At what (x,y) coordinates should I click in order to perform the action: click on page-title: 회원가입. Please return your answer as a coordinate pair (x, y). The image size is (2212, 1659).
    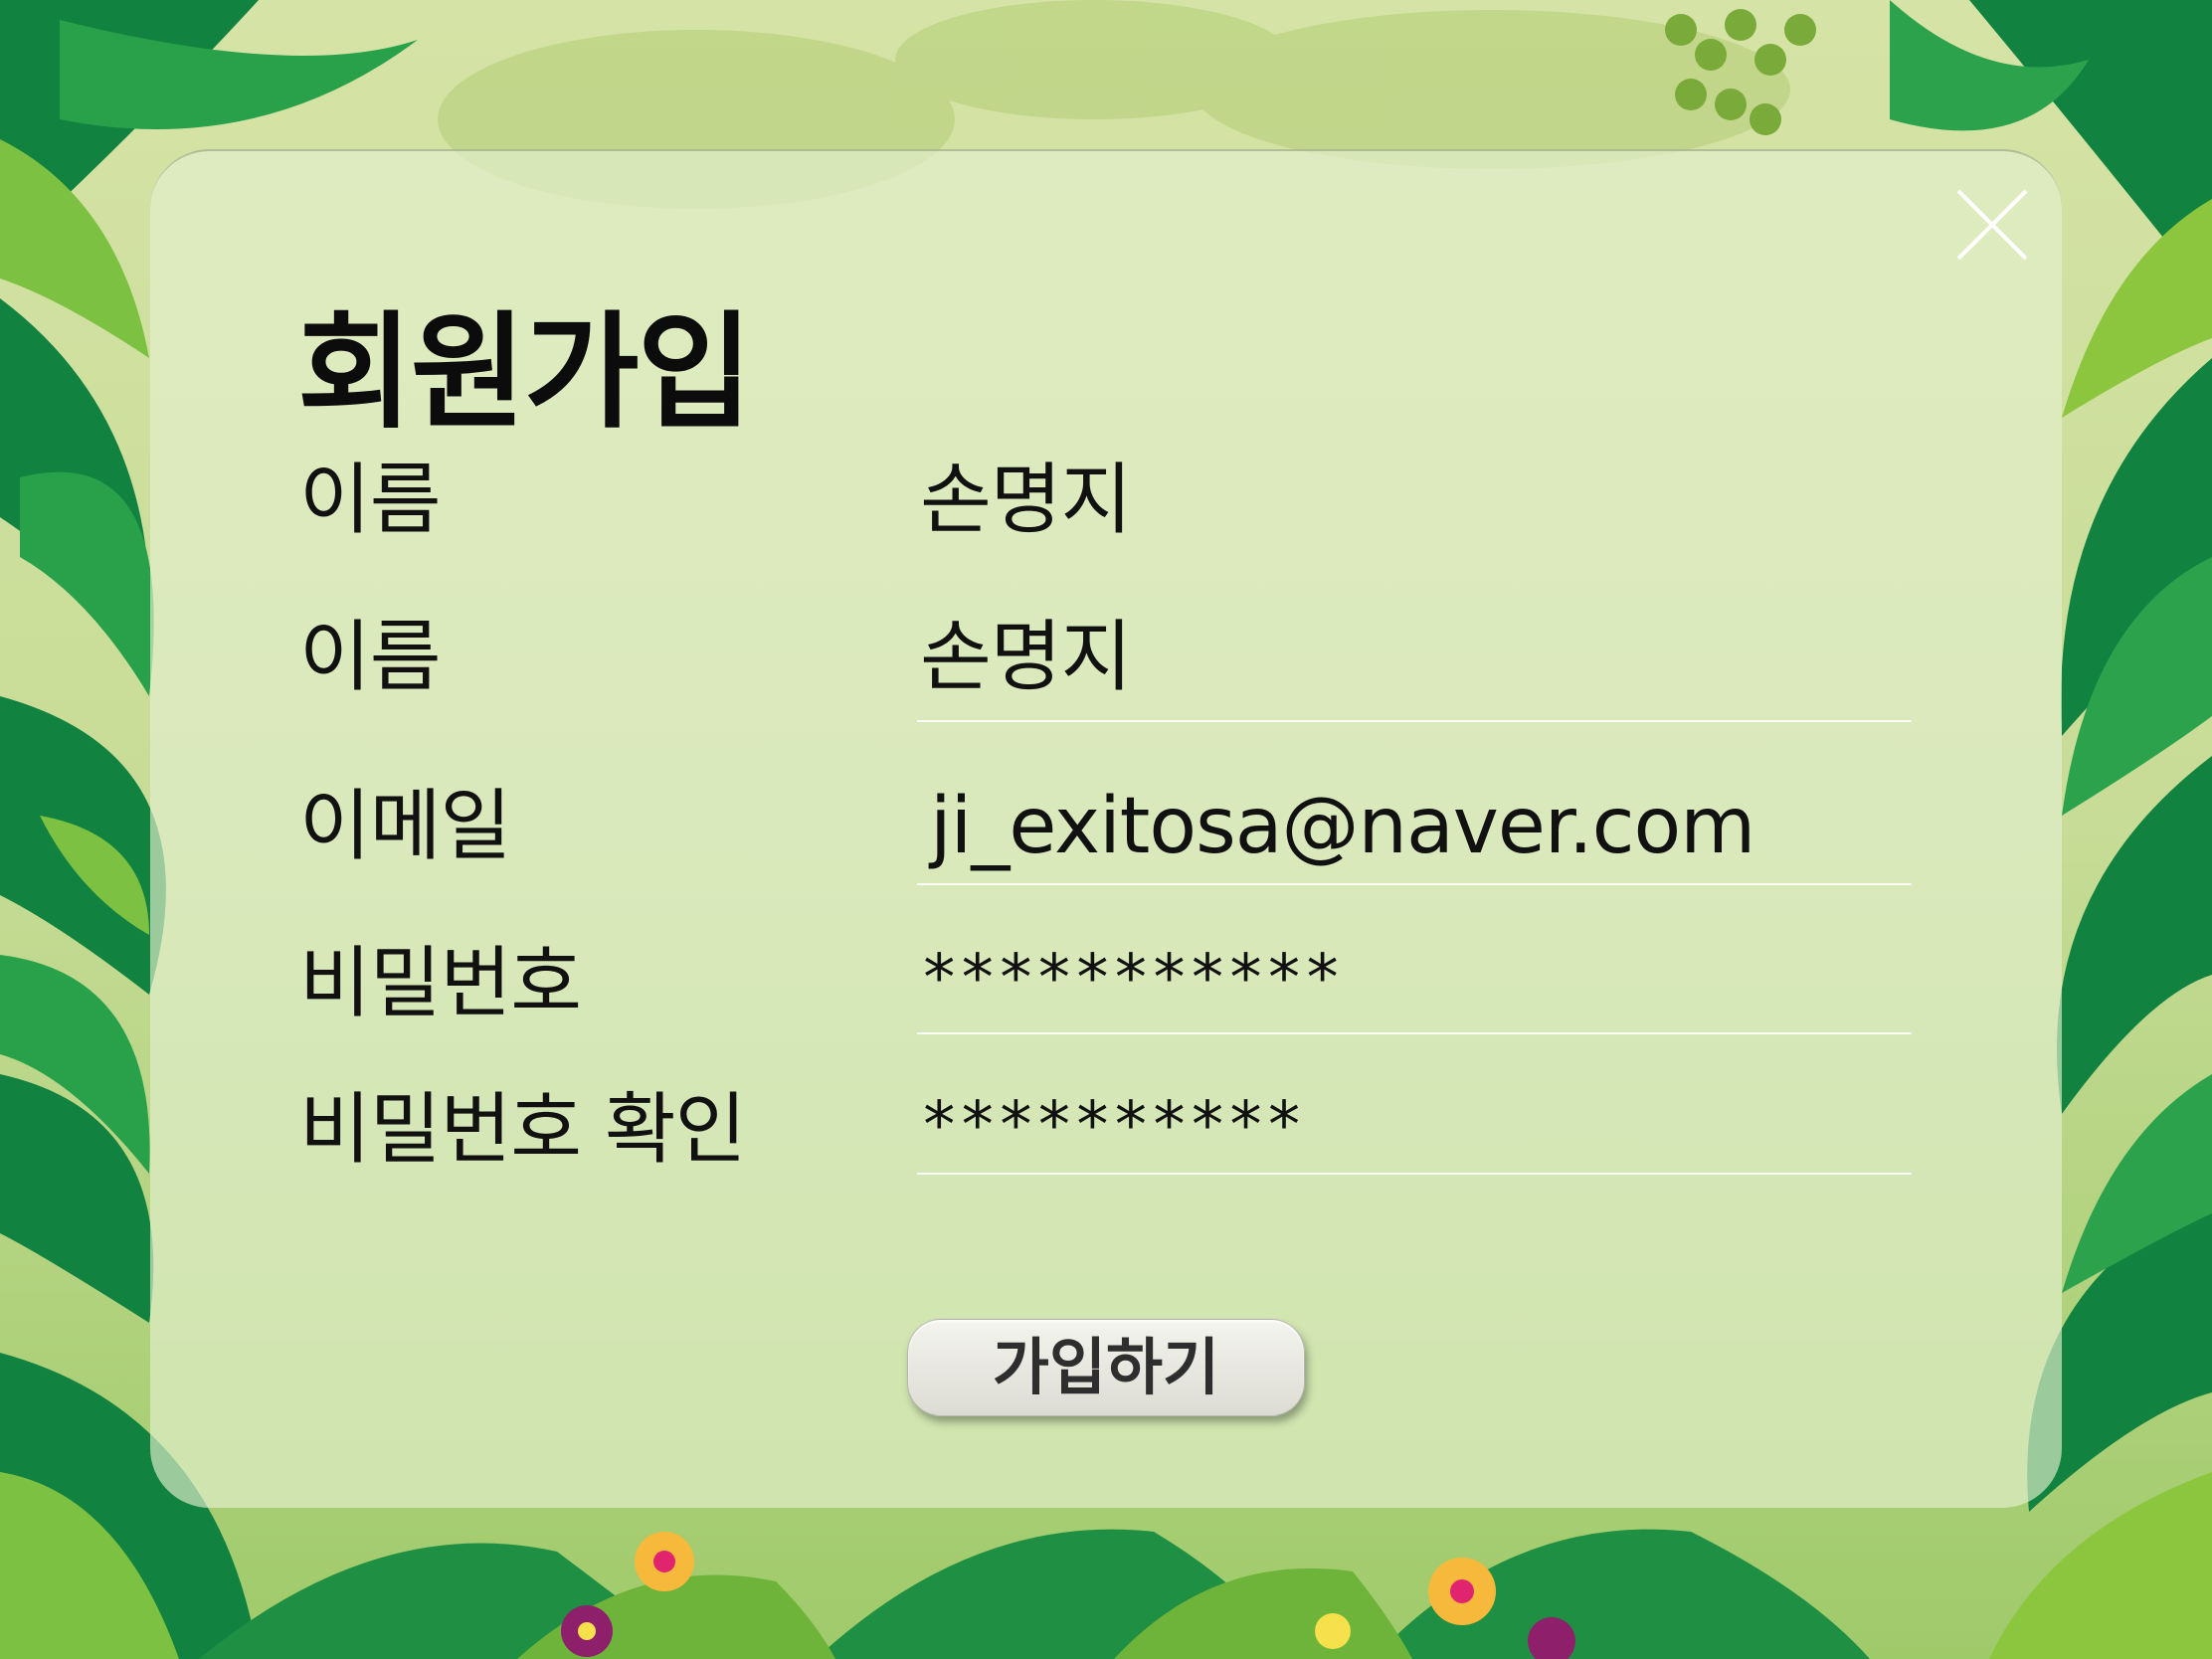
    Looking at the image, I should click on (525, 372).